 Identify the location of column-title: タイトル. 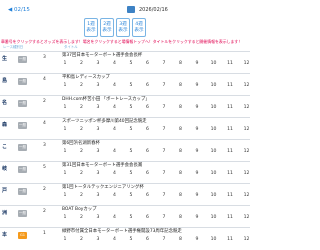
(71, 47).